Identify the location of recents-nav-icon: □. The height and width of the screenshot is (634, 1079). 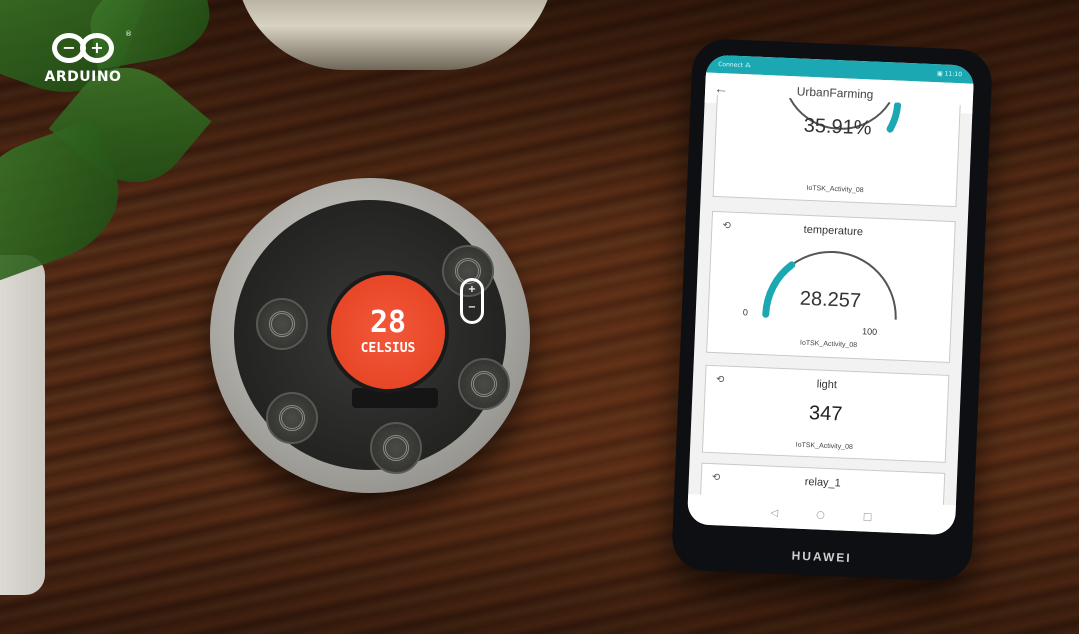
(868, 516).